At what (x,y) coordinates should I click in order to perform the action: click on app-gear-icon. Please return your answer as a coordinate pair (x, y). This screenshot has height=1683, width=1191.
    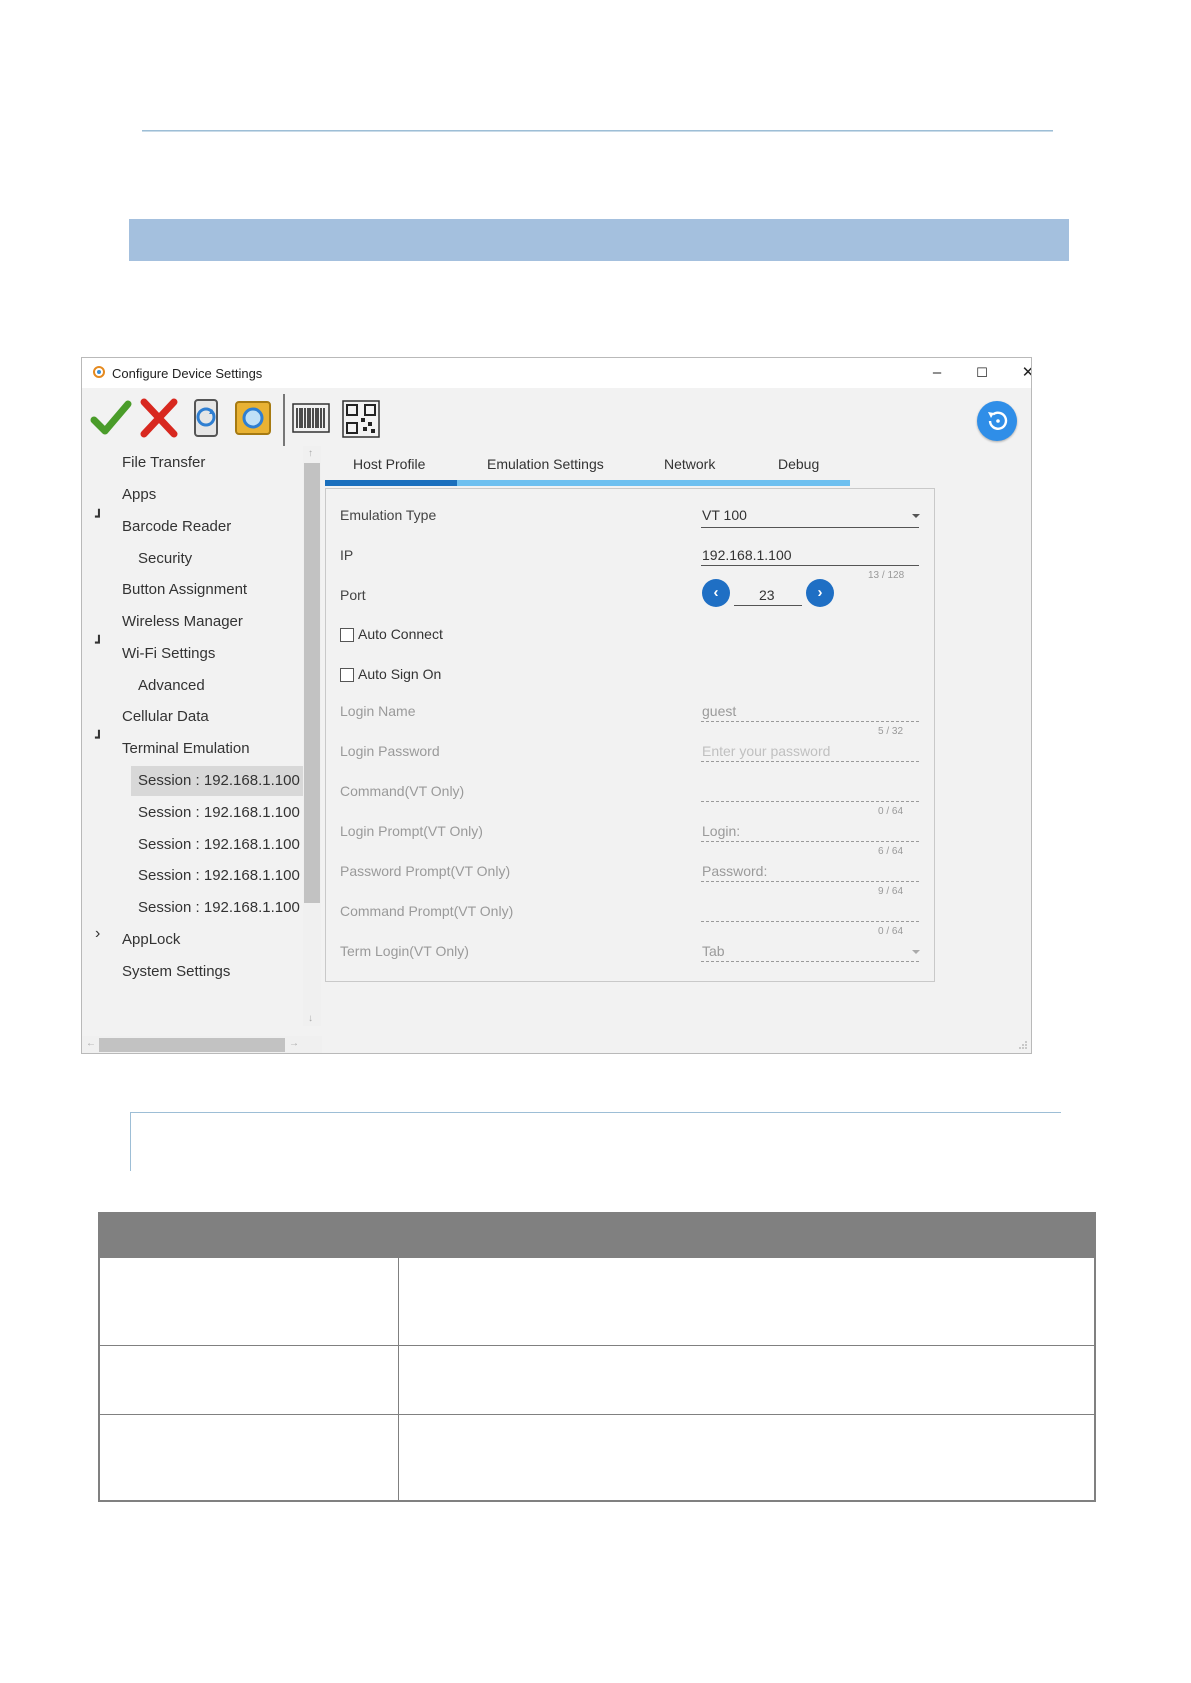
    Looking at the image, I should click on (99, 372).